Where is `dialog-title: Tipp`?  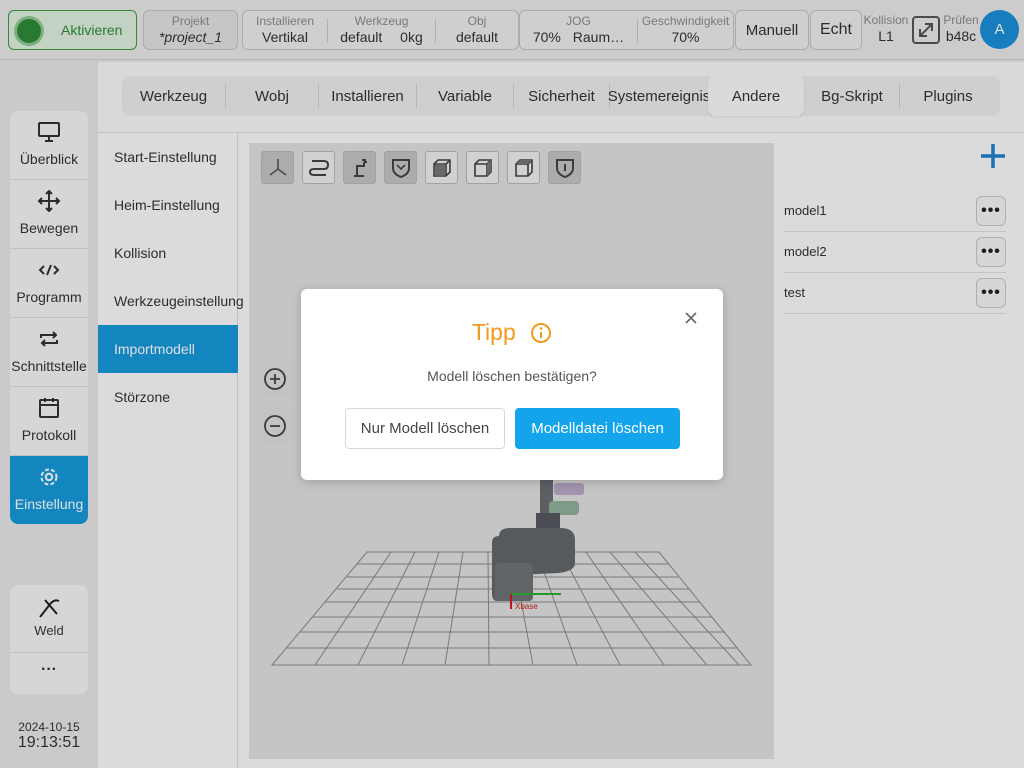 dialog-title: Tipp is located at coordinates (512, 332).